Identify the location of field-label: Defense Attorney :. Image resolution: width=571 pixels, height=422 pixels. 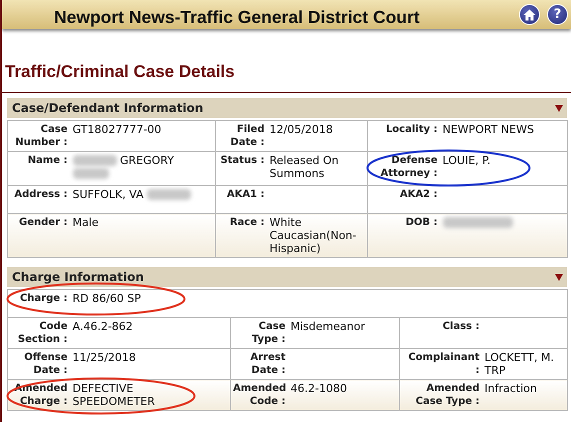
(409, 167).